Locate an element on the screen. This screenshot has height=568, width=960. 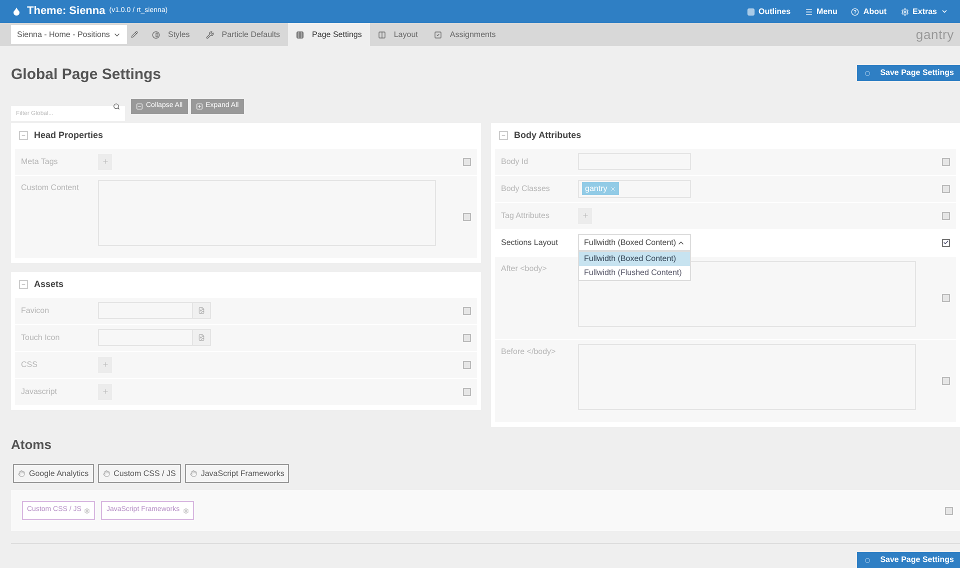
atom-button: Google Analytics is located at coordinates (53, 473).